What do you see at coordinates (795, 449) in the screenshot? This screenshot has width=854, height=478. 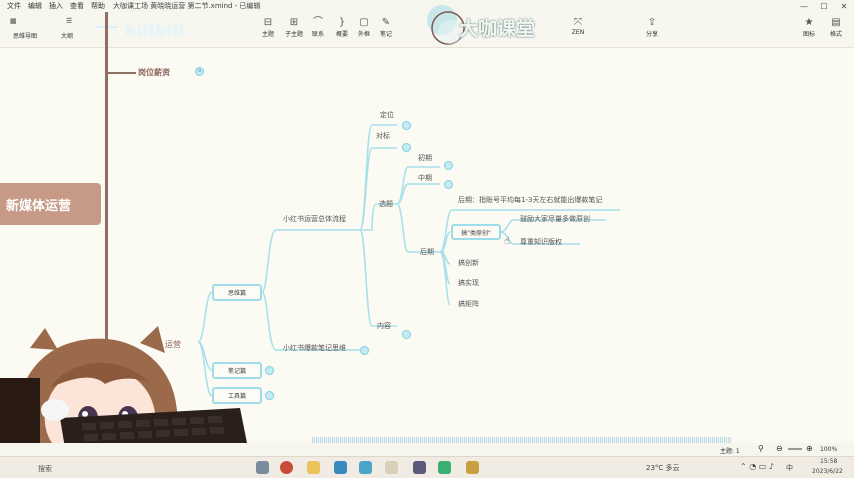 I see `zoom-slider` at bounding box center [795, 449].